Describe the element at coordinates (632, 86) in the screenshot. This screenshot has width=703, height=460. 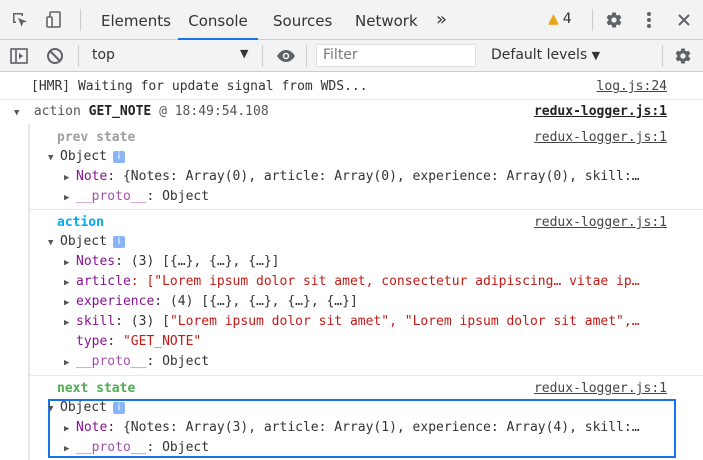
I see `source-link: log.js:24` at that location.